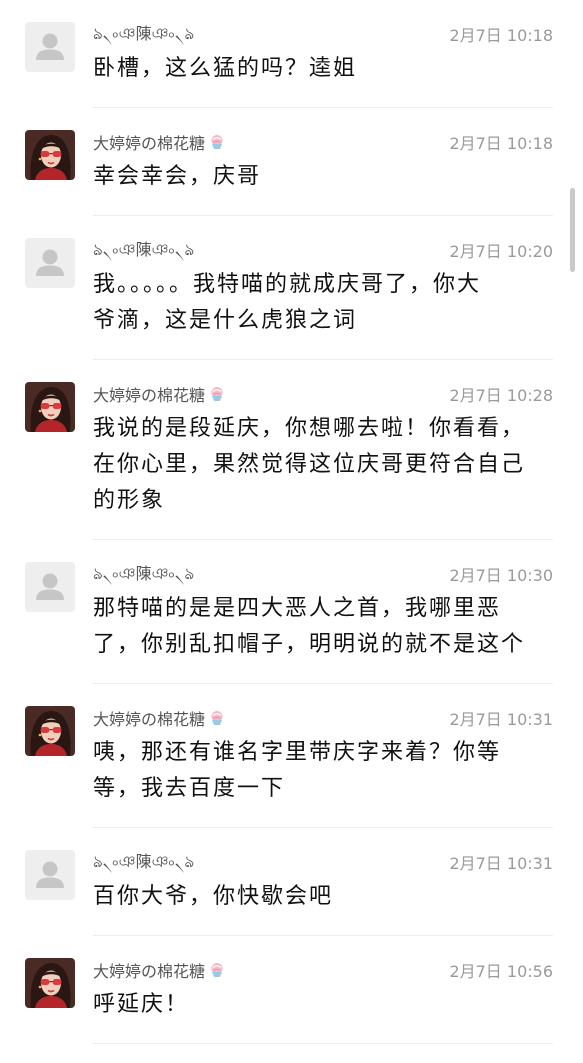 The width and height of the screenshot is (583, 1063). I want to click on message-line: 等，我去百度一下, so click(189, 788).